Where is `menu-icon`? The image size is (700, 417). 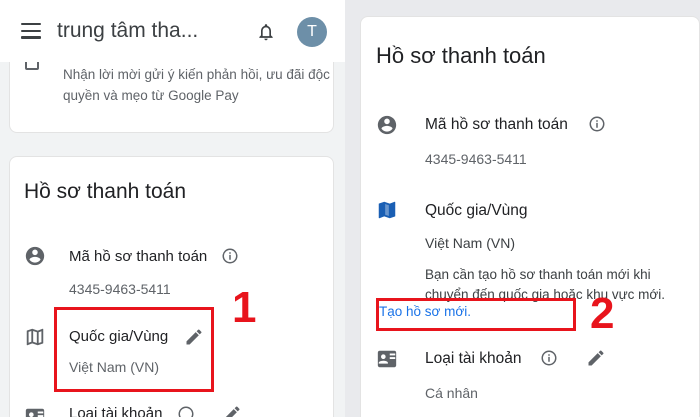 menu-icon is located at coordinates (31, 31).